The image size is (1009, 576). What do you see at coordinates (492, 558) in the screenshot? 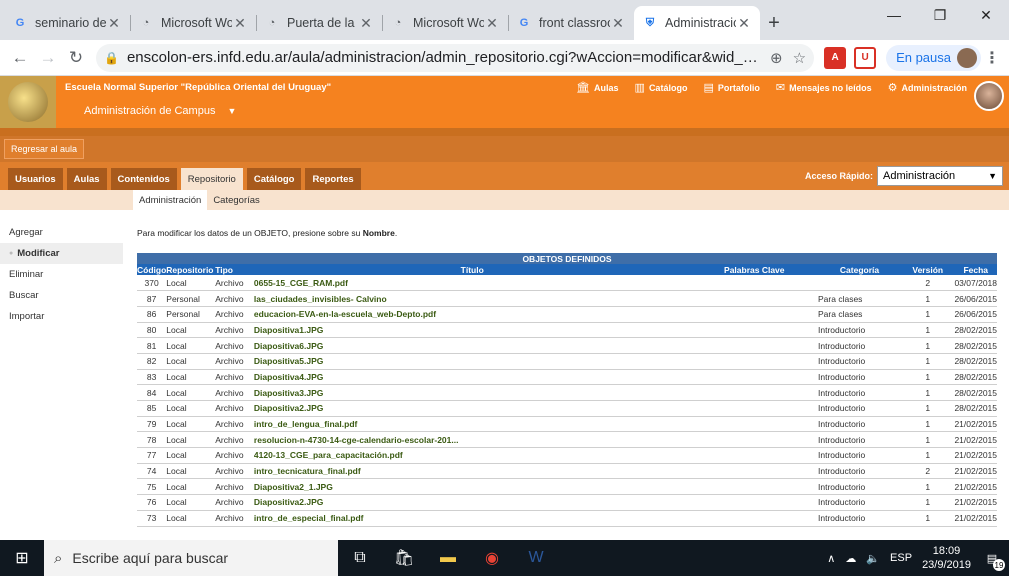
I see `chrome-icon: ◉` at bounding box center [492, 558].